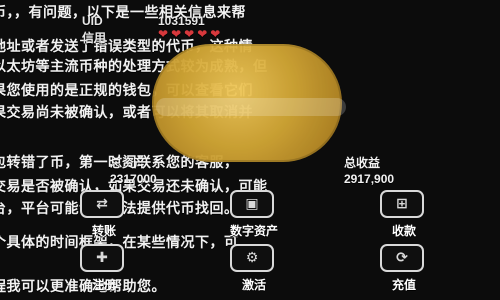 The height and width of the screenshot is (300, 500). I want to click on total-earnings-label: 总收益, so click(362, 163).